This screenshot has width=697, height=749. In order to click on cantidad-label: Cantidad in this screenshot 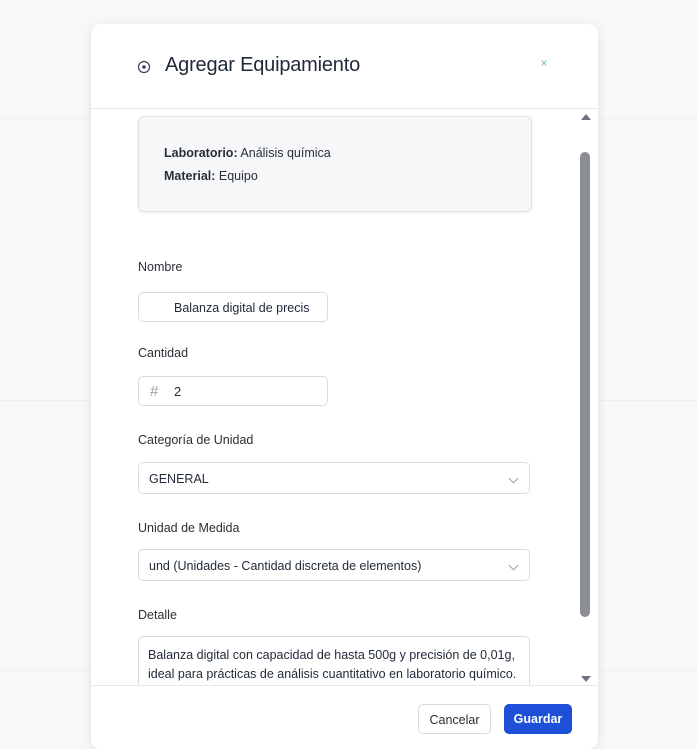, I will do `click(163, 353)`.